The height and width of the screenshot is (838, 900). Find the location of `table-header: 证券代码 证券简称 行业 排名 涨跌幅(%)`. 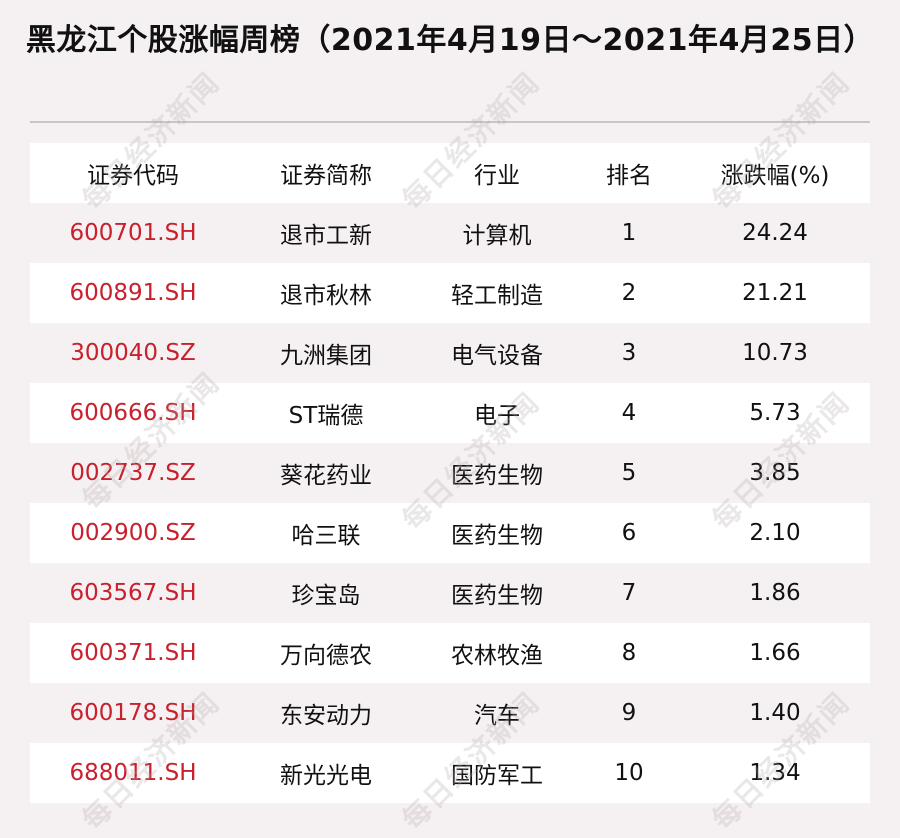

table-header: 证券代码 证券简称 行业 排名 涨跌幅(%) is located at coordinates (450, 173).